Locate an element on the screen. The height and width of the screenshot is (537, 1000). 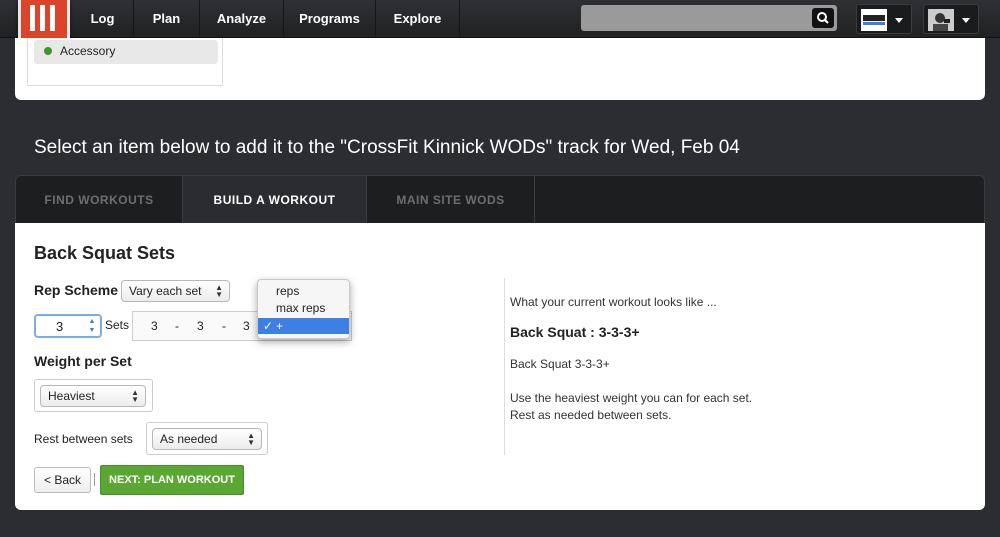
rep-scheme-value: Vary each set is located at coordinates (165, 291).